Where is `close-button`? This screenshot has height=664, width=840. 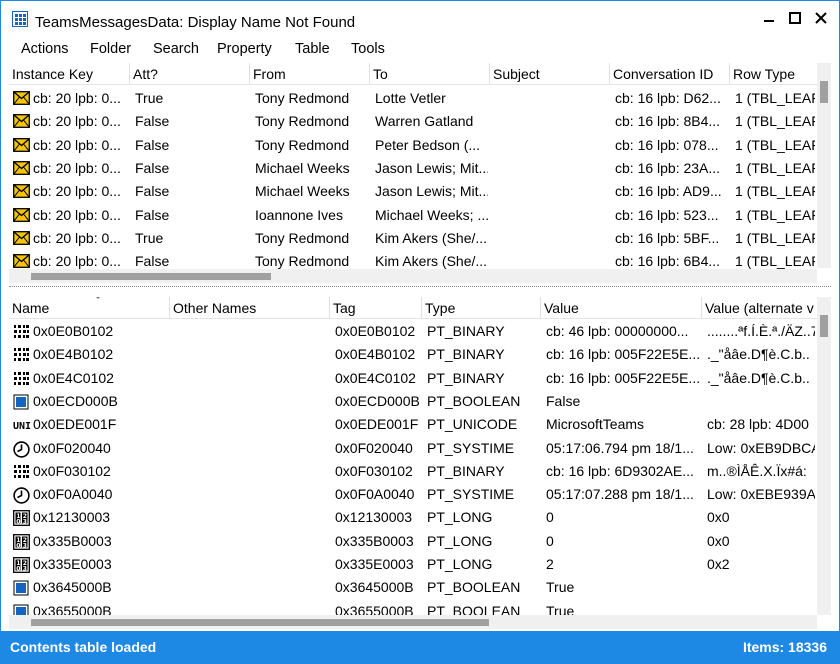 close-button is located at coordinates (821, 18).